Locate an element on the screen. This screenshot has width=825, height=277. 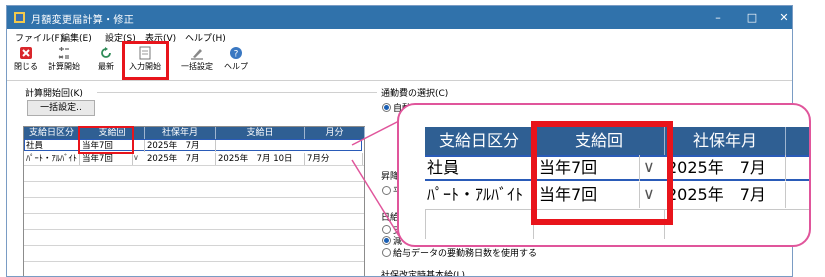
zoom-highlight-kai is located at coordinates (602, 173).